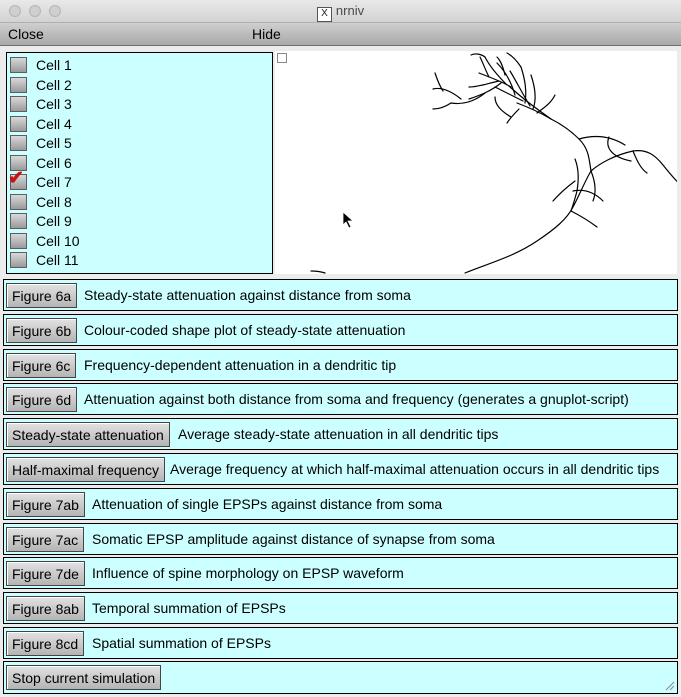  I want to click on cell-label: Cell 2, so click(54, 84).